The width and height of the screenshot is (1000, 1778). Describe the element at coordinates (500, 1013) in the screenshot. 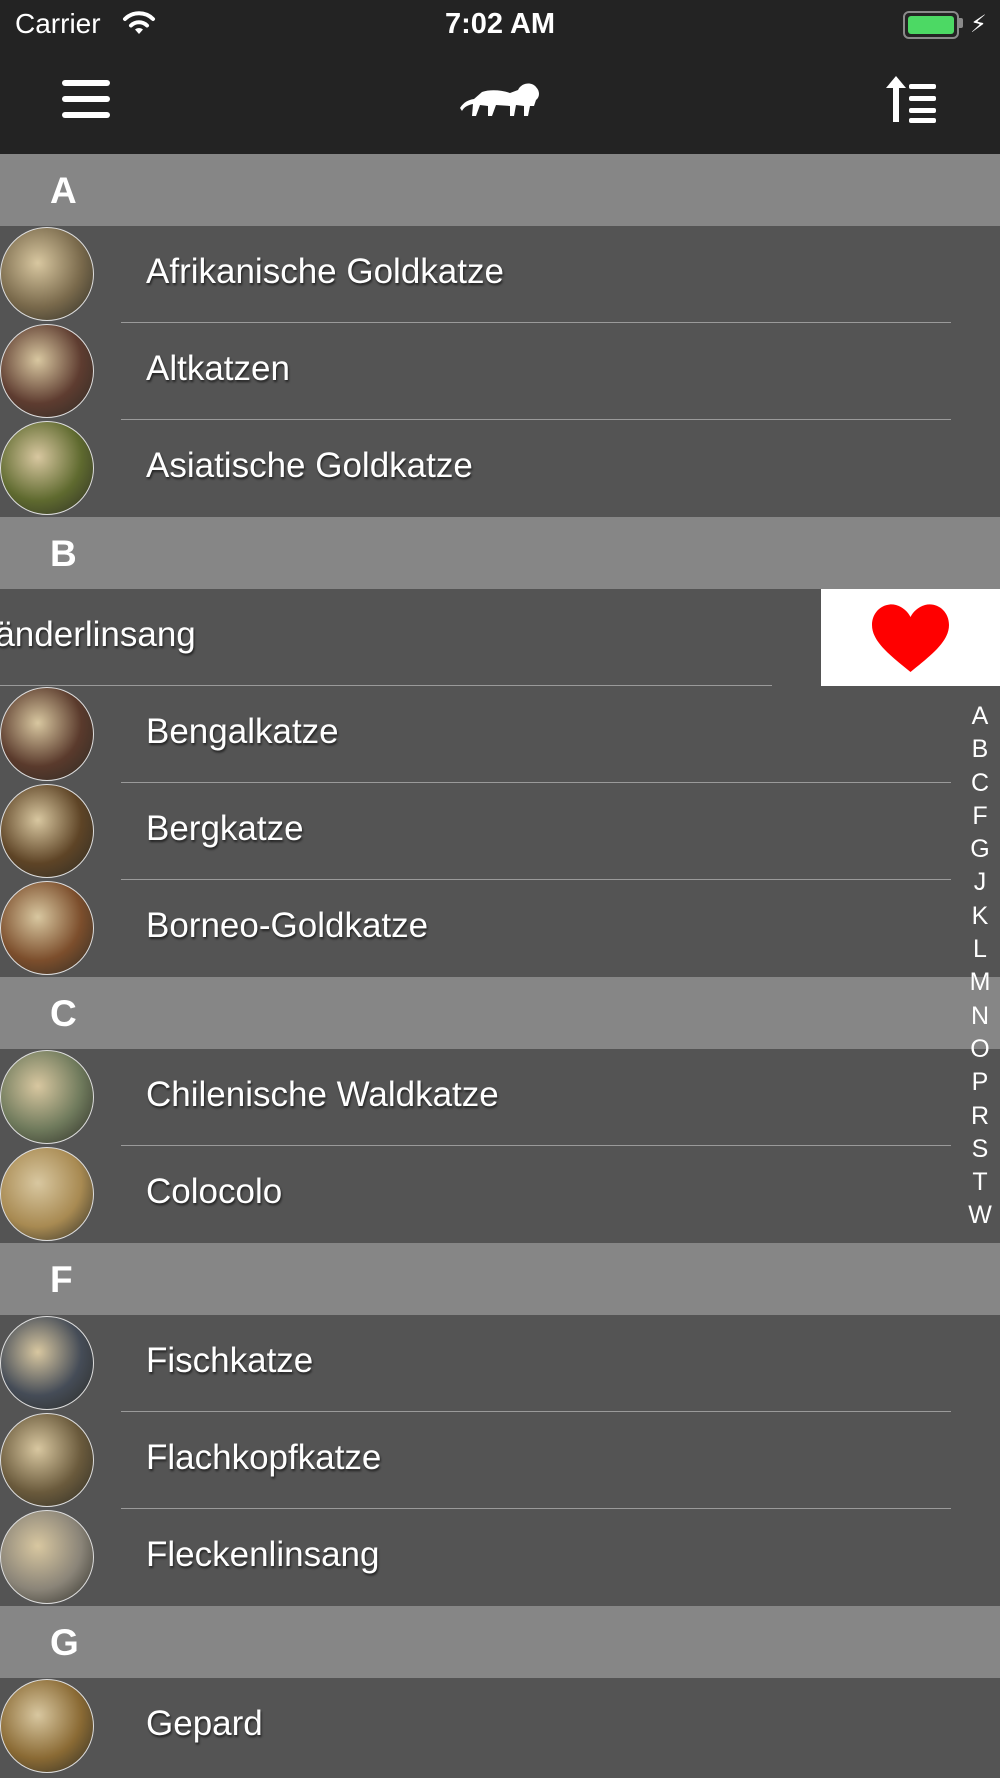

I see `section-header: C` at that location.